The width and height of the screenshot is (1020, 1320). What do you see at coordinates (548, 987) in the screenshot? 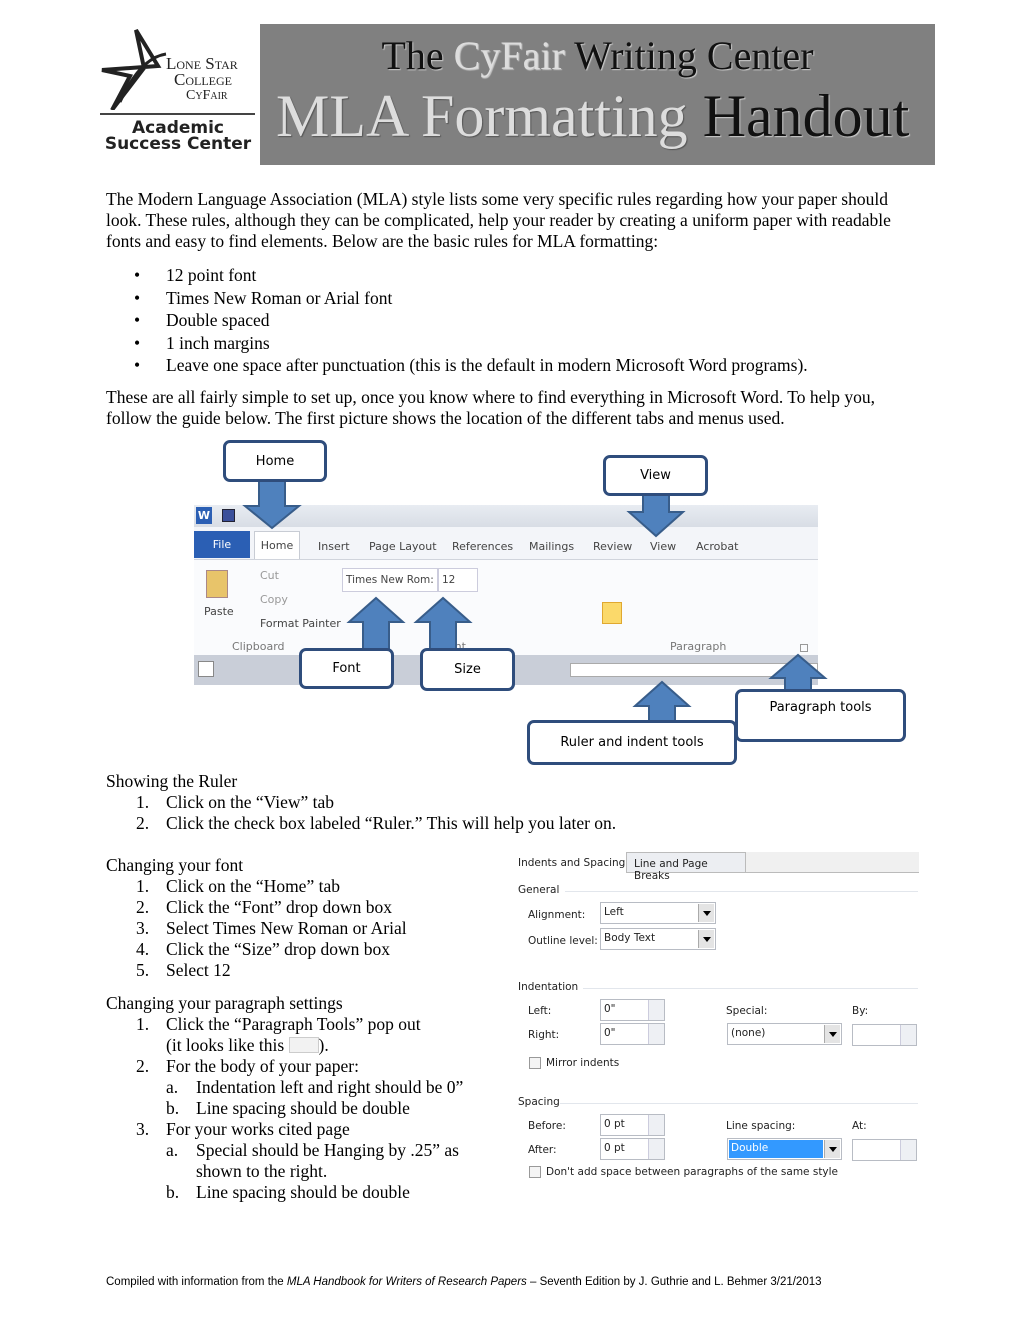
I see `indentation-heading: Indentation` at bounding box center [548, 987].